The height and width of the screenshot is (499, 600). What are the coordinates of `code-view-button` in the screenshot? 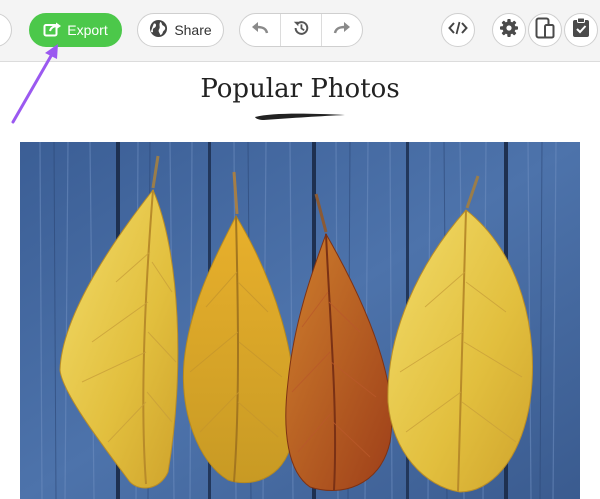 It's located at (458, 30).